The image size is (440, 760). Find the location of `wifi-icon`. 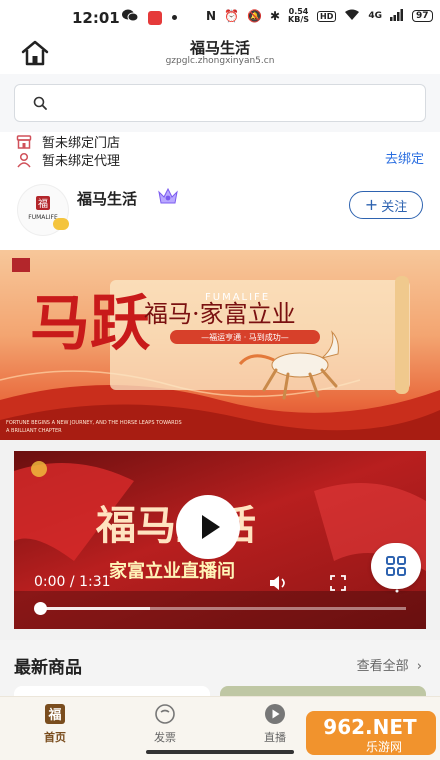

wifi-icon is located at coordinates (352, 16).